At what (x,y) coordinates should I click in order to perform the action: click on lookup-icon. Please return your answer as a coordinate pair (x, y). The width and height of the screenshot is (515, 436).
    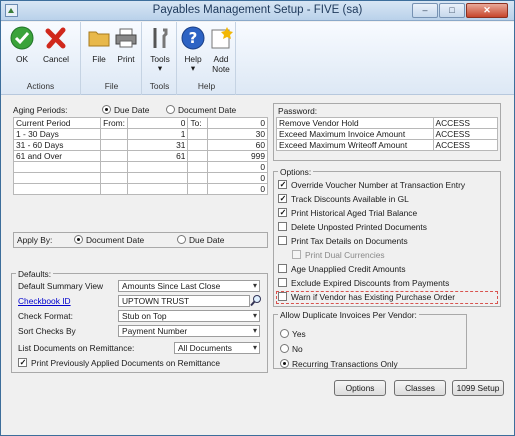
    Looking at the image, I should click on (256, 301).